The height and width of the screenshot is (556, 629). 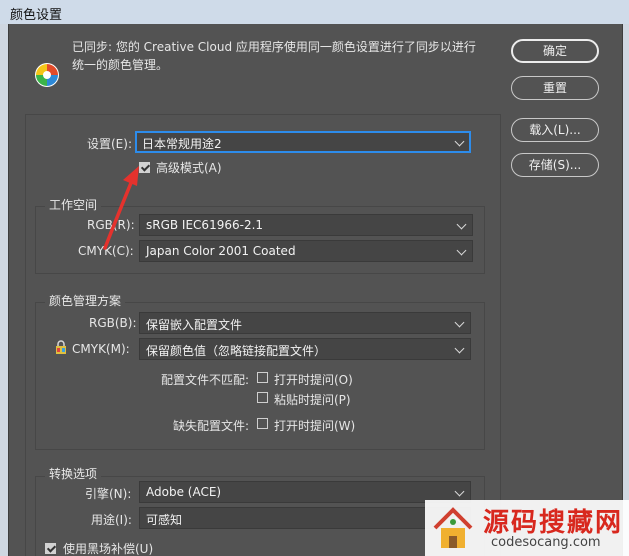 What do you see at coordinates (262, 397) in the screenshot?
I see `ask-when-pasting-checkbox` at bounding box center [262, 397].